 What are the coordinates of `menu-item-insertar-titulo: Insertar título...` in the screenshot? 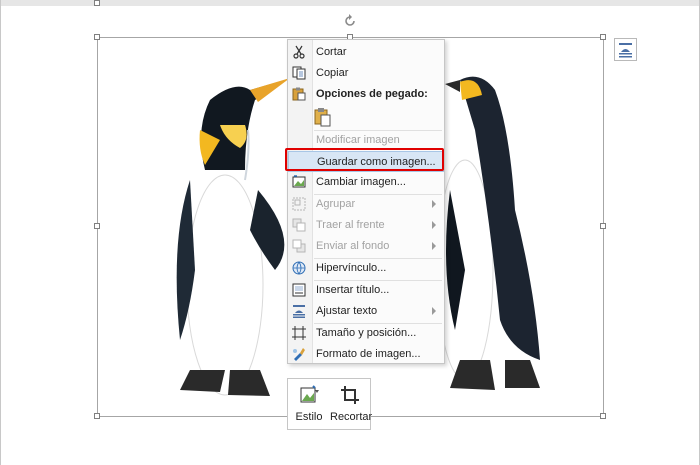 It's located at (366, 290).